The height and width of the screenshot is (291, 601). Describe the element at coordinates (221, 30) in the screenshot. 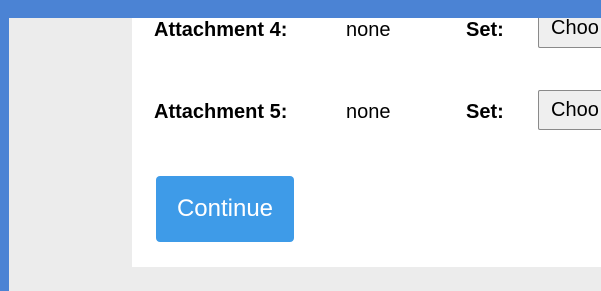

I see `attachment-label: Attachment 4:` at that location.